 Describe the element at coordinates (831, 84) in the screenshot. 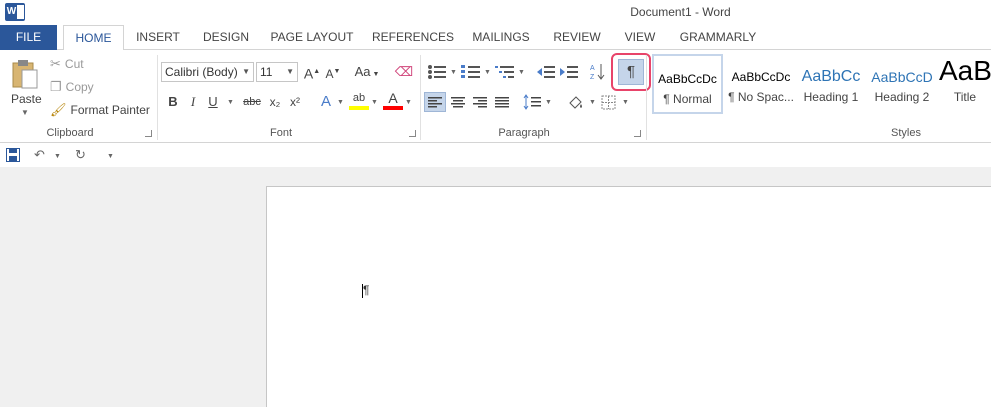

I see `style-heading-1: AaBbCc Heading 1` at that location.